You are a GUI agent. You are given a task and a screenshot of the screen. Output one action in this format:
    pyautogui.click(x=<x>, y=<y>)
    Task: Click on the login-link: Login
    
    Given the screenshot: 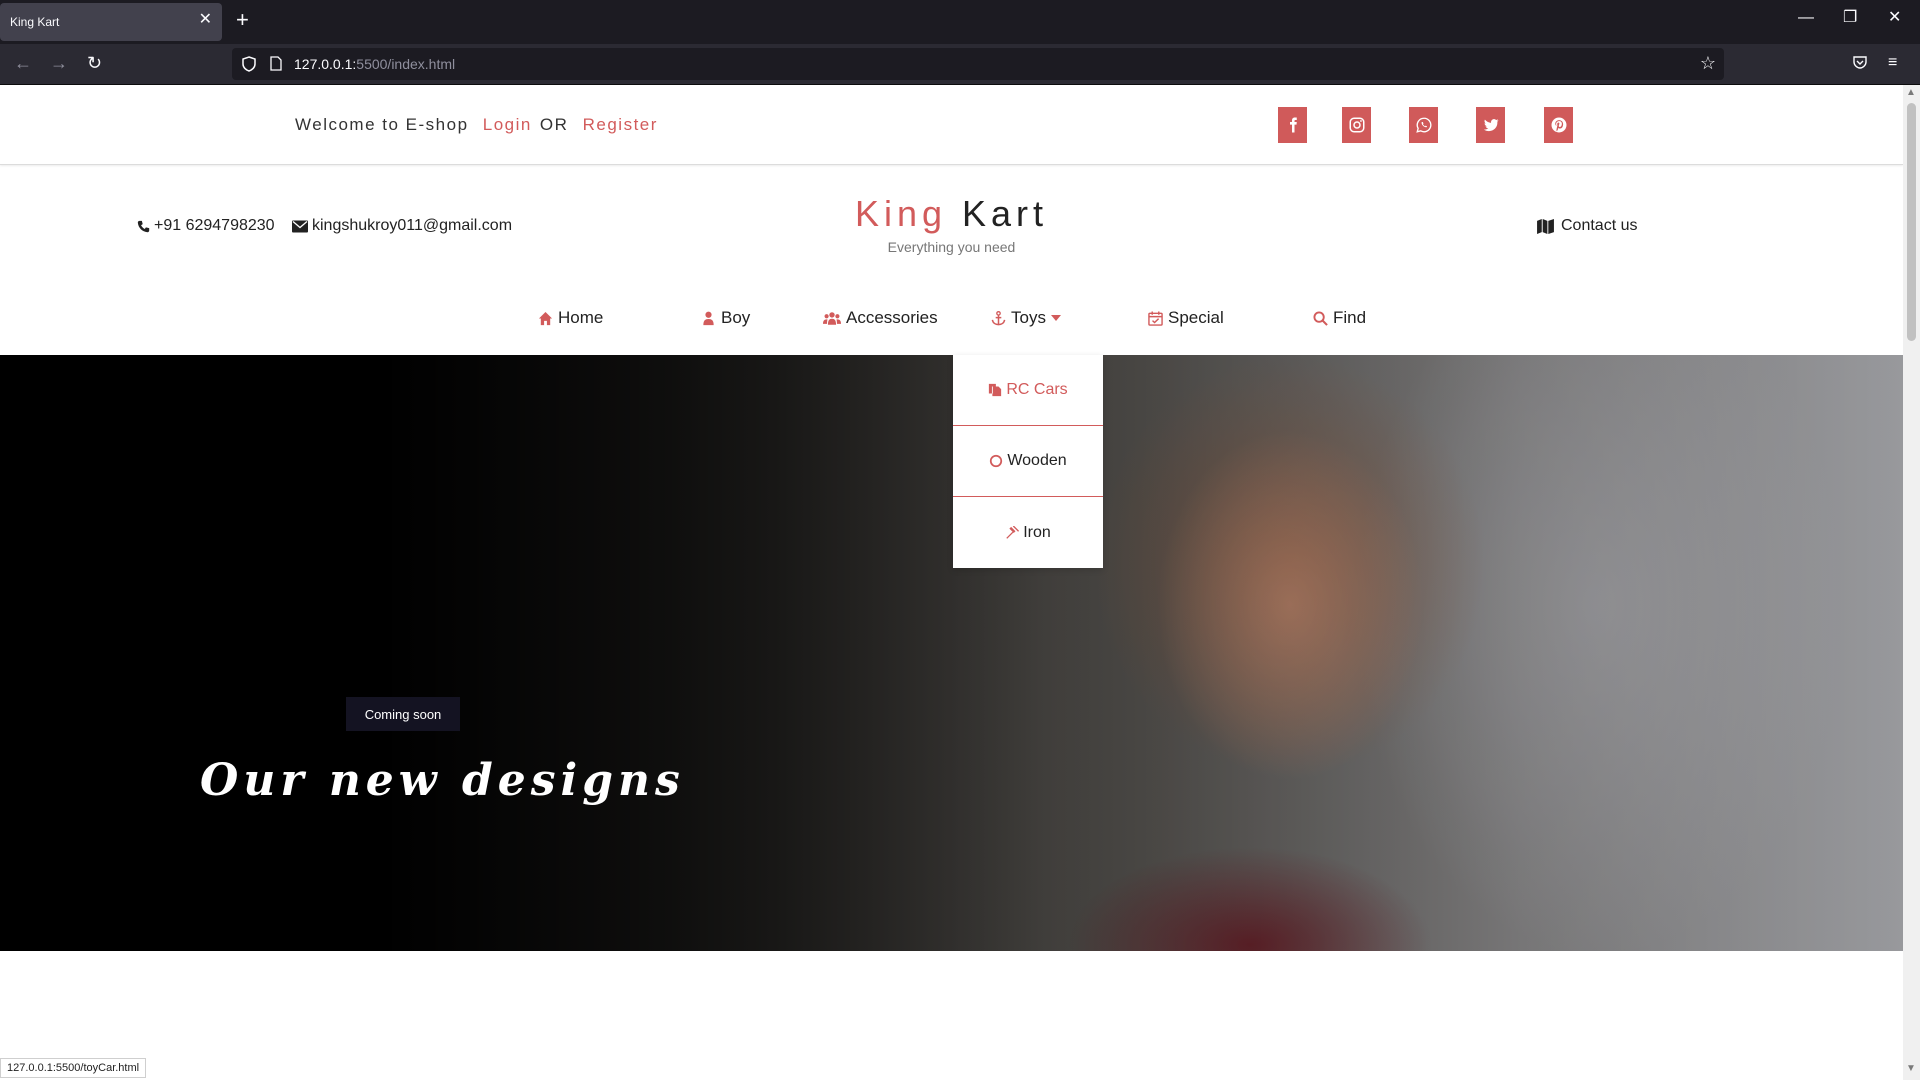 What is the action you would take?
    pyautogui.click(x=507, y=124)
    